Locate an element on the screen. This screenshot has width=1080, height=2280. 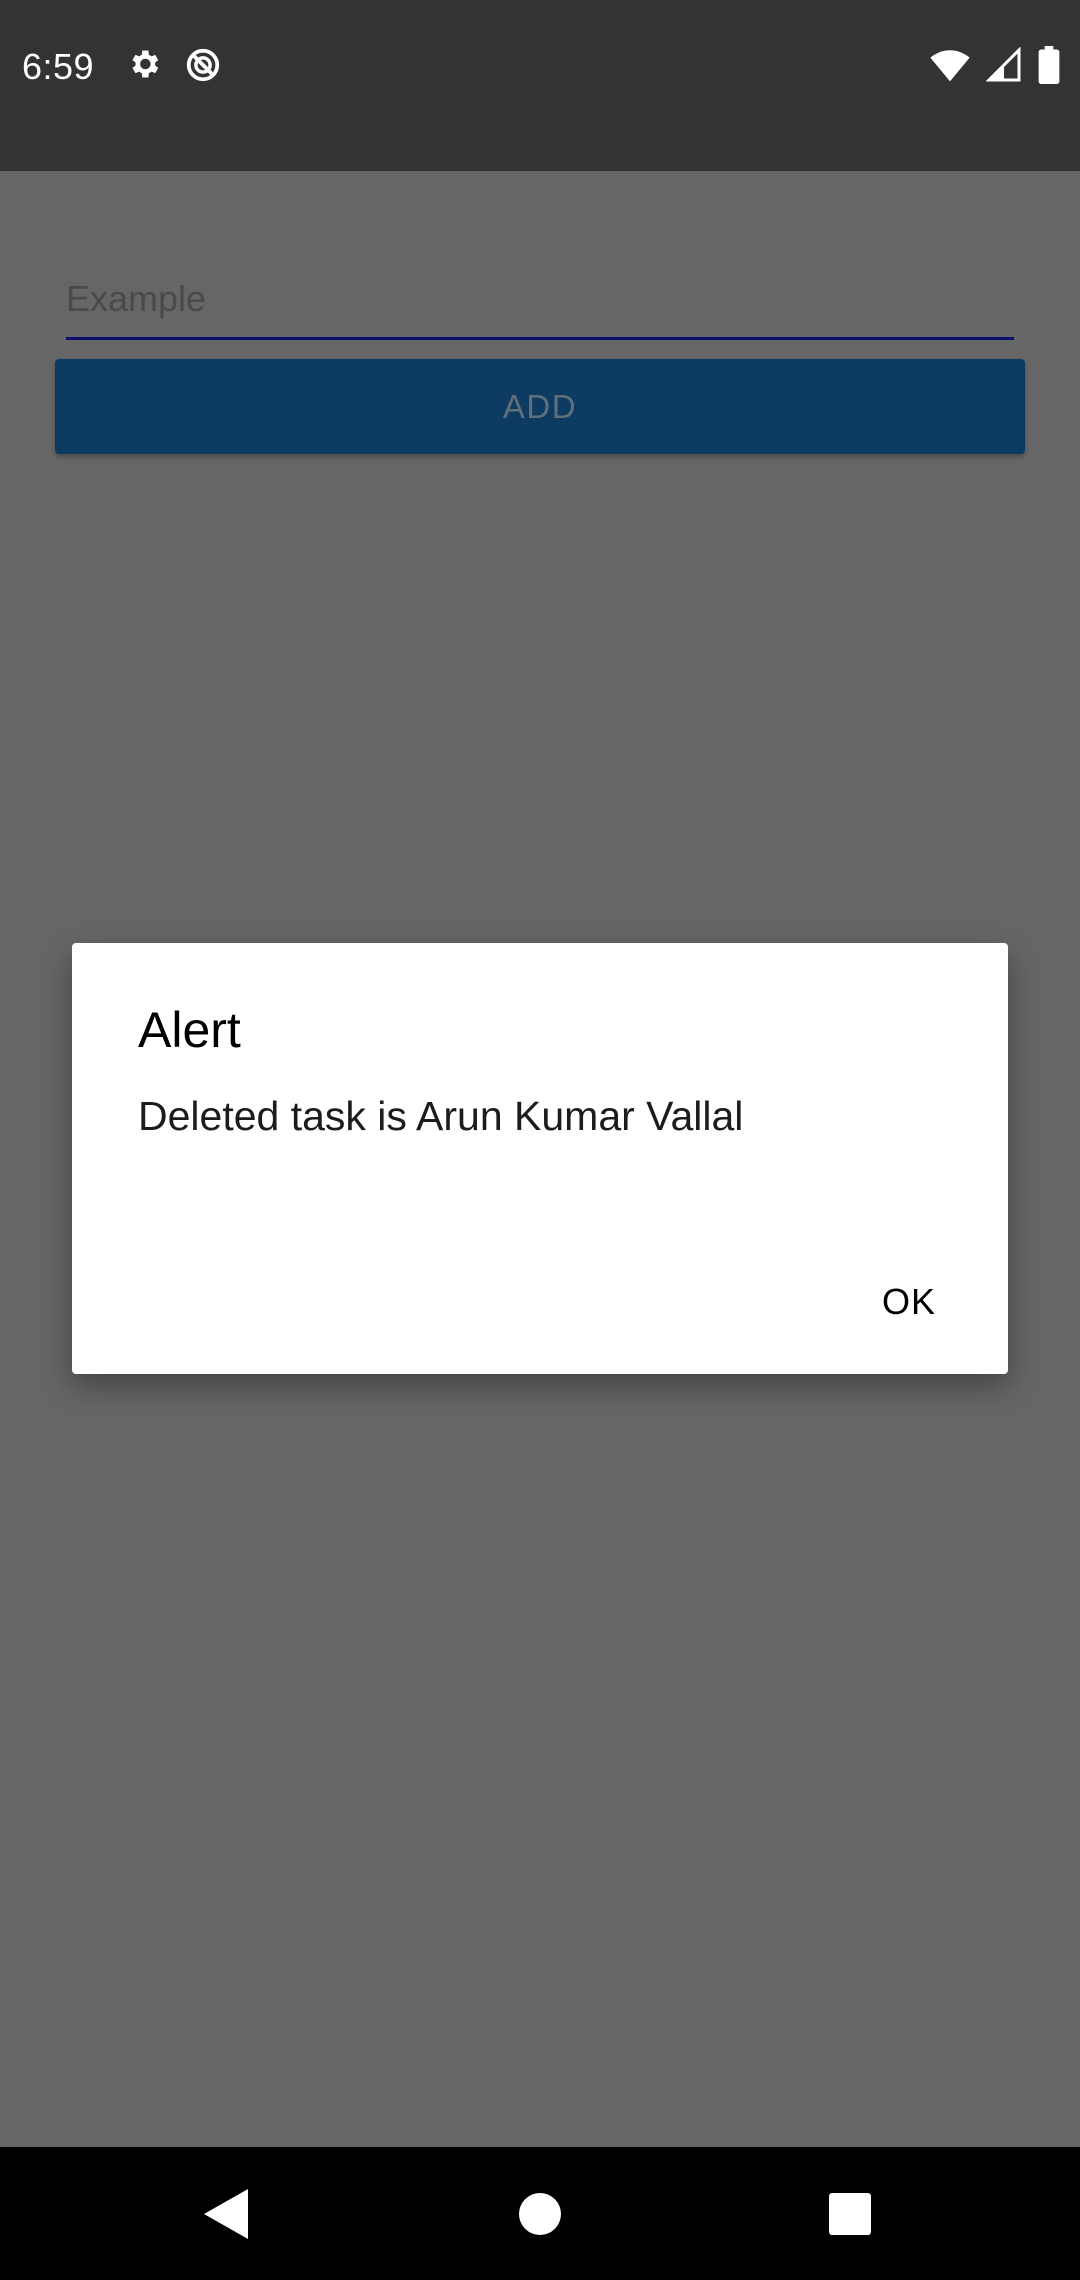
recents-icon is located at coordinates (850, 2213).